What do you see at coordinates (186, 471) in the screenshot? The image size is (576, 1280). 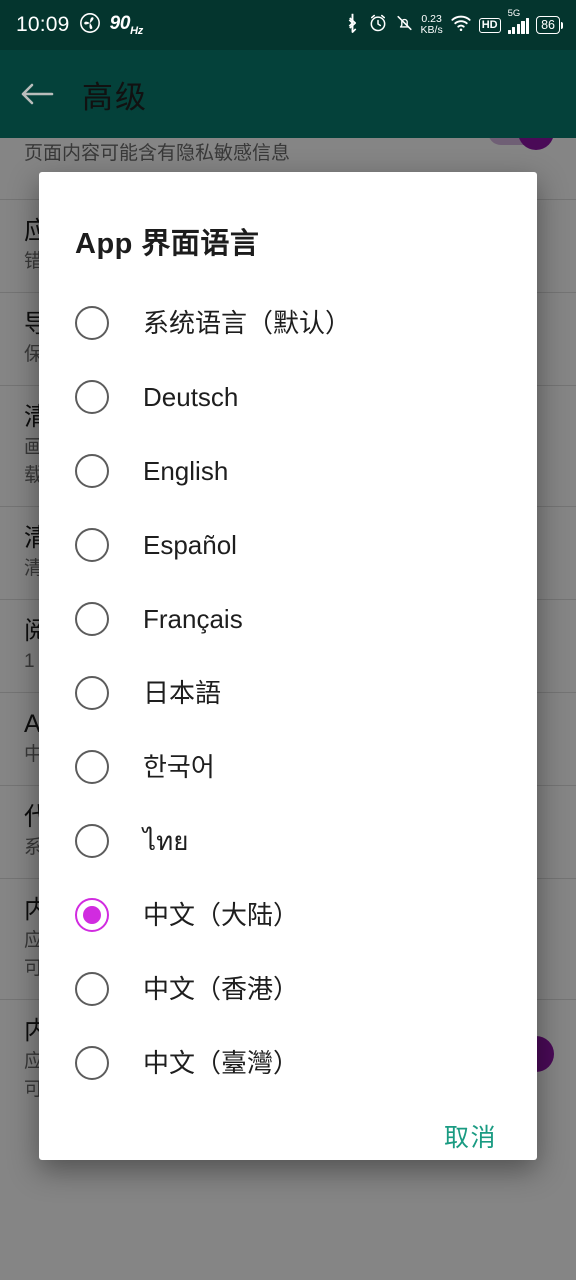 I see `option-label: English` at bounding box center [186, 471].